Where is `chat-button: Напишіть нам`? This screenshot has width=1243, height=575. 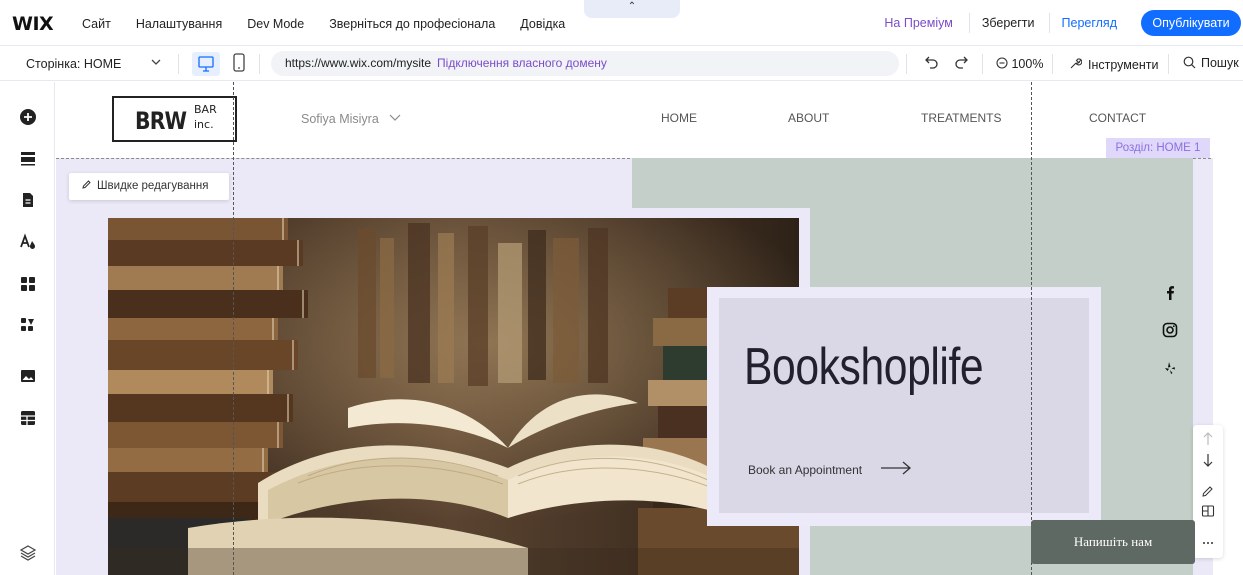
chat-button: Напишіть нам is located at coordinates (1113, 542).